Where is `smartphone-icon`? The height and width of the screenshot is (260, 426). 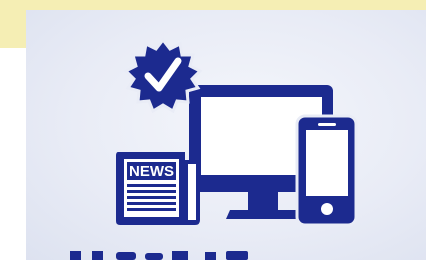 smartphone-icon is located at coordinates (326, 170).